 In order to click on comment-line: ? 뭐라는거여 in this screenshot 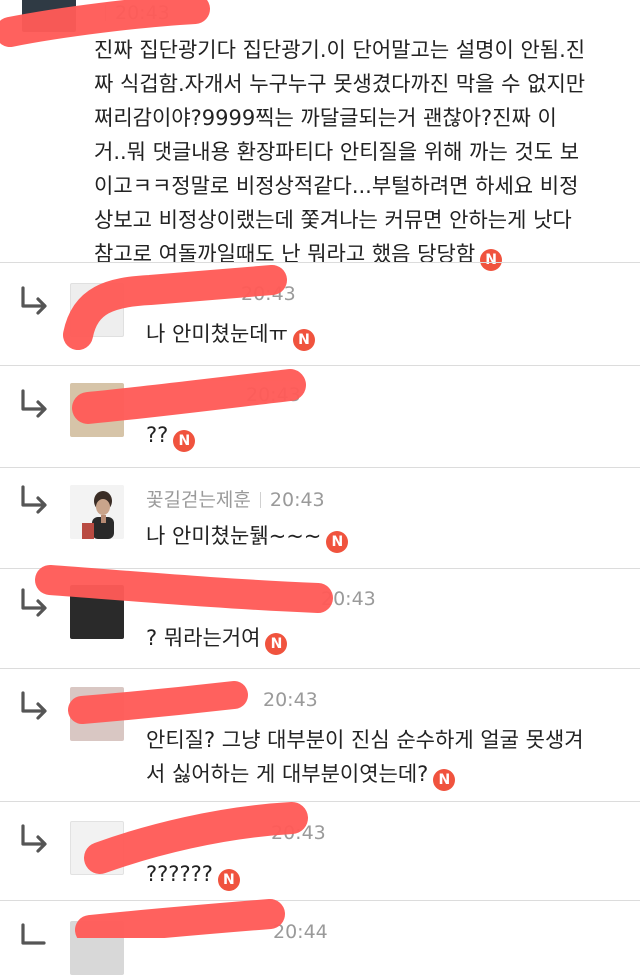, I will do `click(203, 638)`.